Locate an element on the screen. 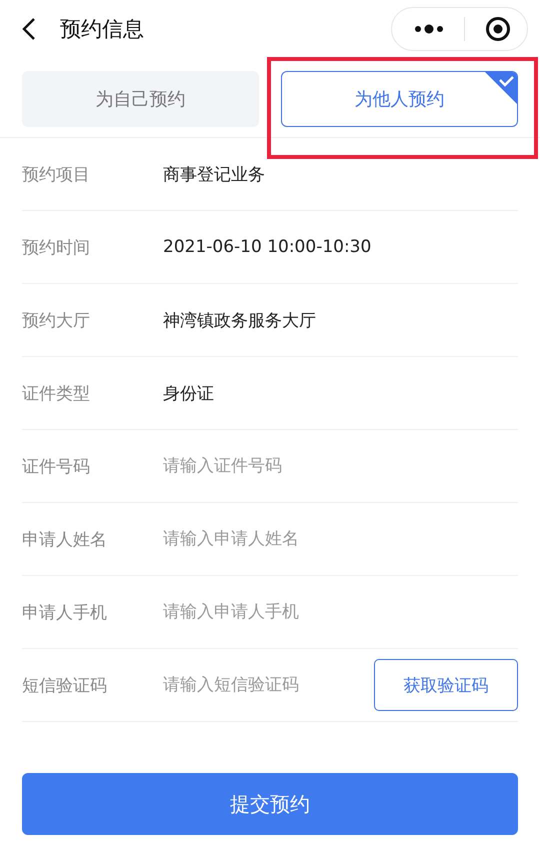  input-field: 请输入申请人手机 is located at coordinates (340, 612).